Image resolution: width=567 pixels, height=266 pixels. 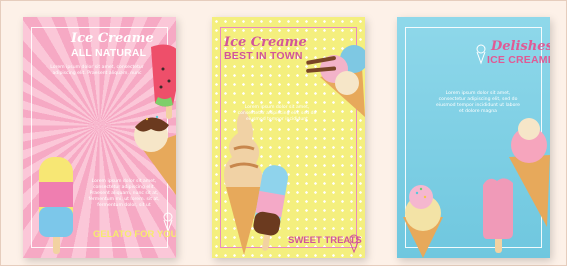 I want to click on strawberry-cone-icon, so click(x=529, y=172).